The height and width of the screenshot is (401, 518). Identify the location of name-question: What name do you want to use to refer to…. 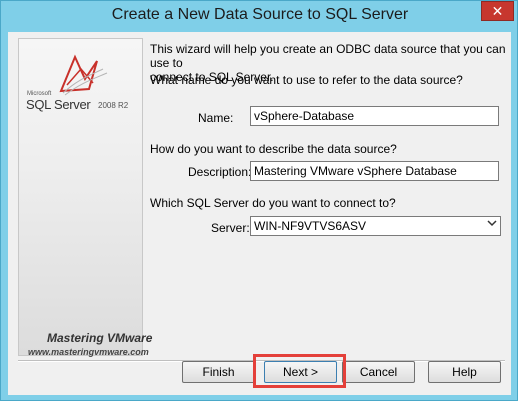
(306, 80).